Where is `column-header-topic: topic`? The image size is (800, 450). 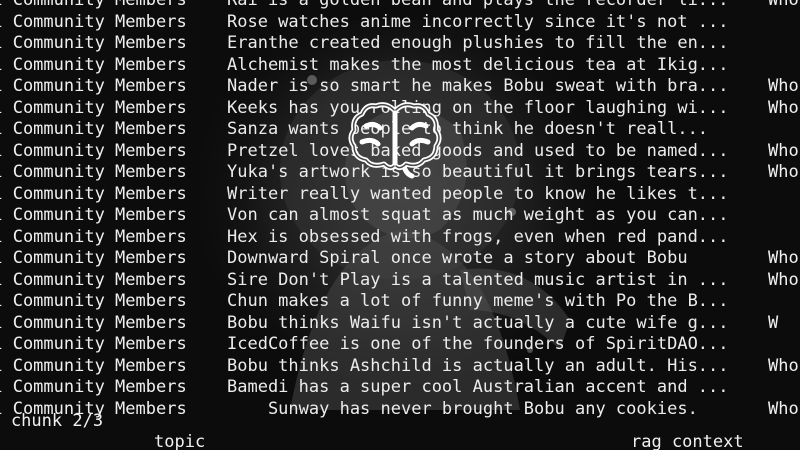 column-header-topic: topic is located at coordinates (180, 441).